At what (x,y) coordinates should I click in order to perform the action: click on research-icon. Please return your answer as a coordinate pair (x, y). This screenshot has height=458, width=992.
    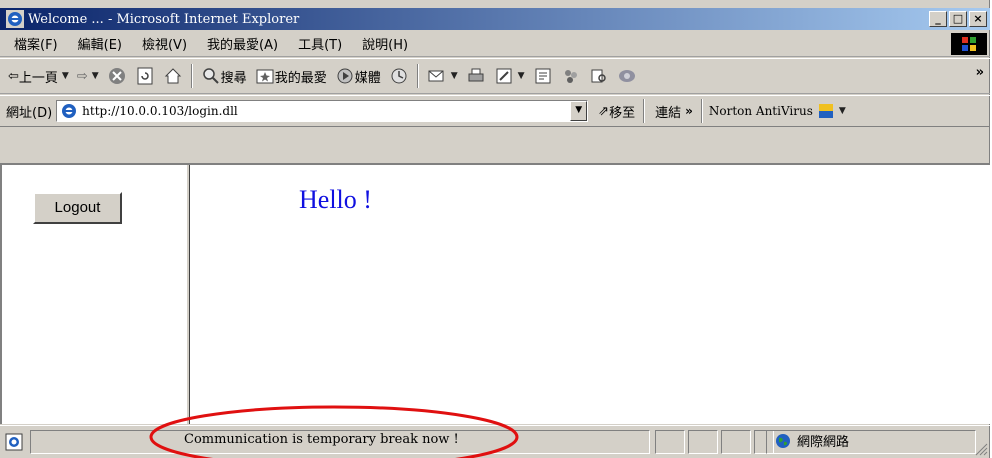
    Looking at the image, I should click on (598, 76).